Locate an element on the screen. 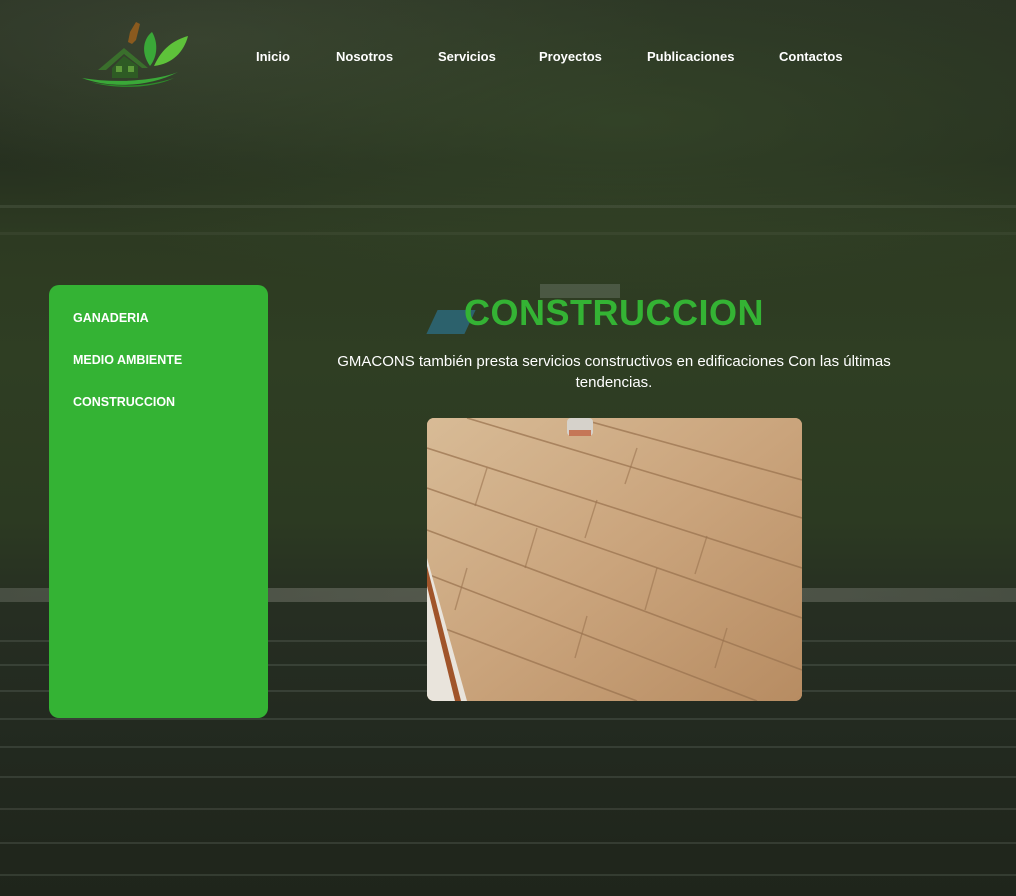  services-sidebar: GANADERIA MEDIO AMBIENTE CONSTRUCCION is located at coordinates (158, 501).